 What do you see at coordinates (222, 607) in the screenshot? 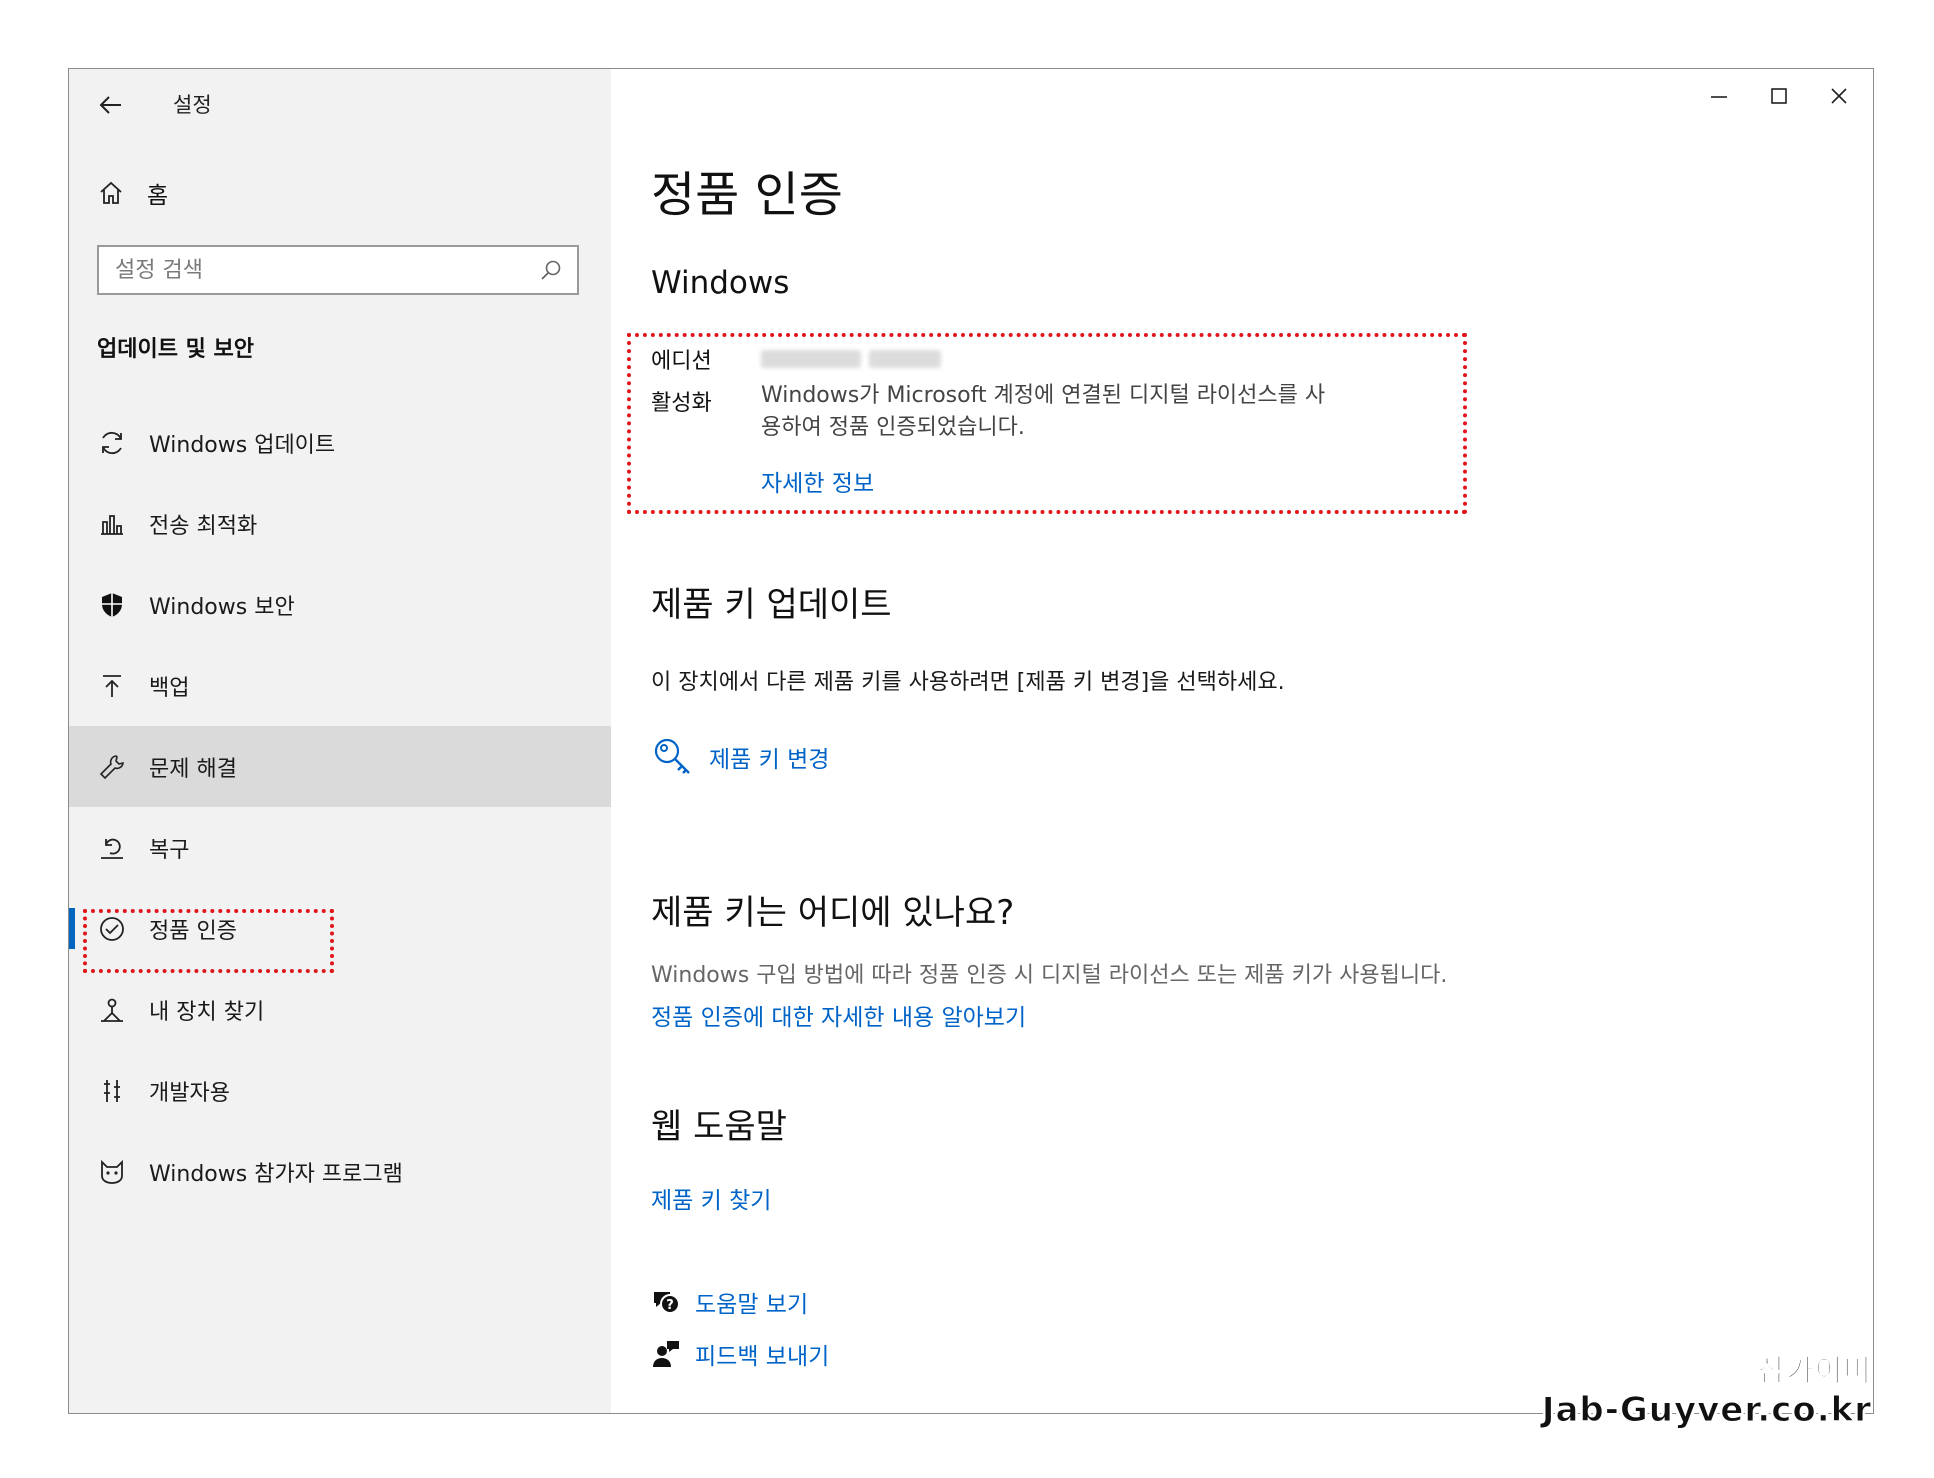
I see `sidebar-item-label: Windows 보안` at bounding box center [222, 607].